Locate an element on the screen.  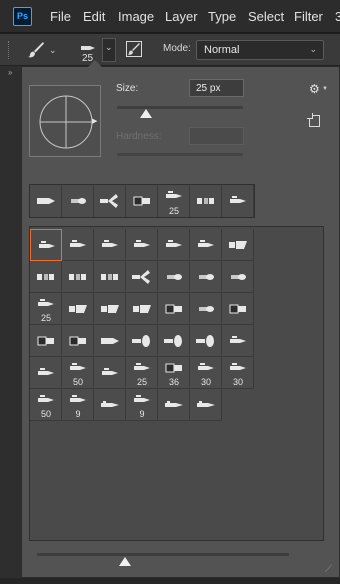
thumbnail-size-slider-track is located at coordinates (163, 554).